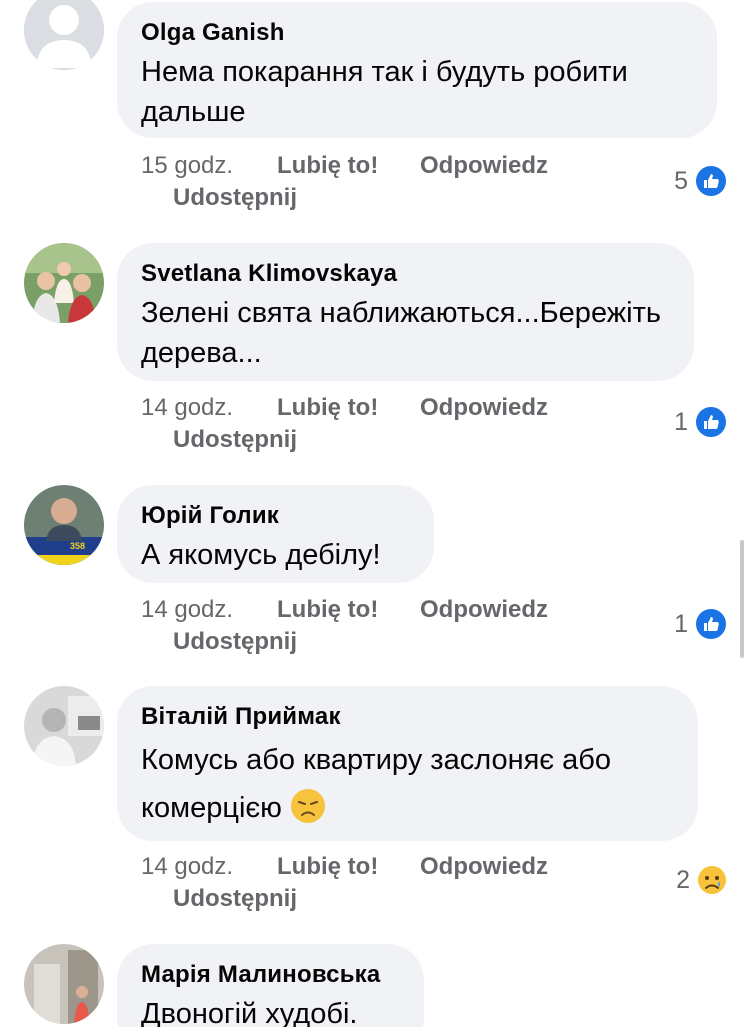 The image size is (750, 1027). Describe the element at coordinates (209, 166) in the screenshot. I see `comment-timestamp: 15 godz.` at that location.